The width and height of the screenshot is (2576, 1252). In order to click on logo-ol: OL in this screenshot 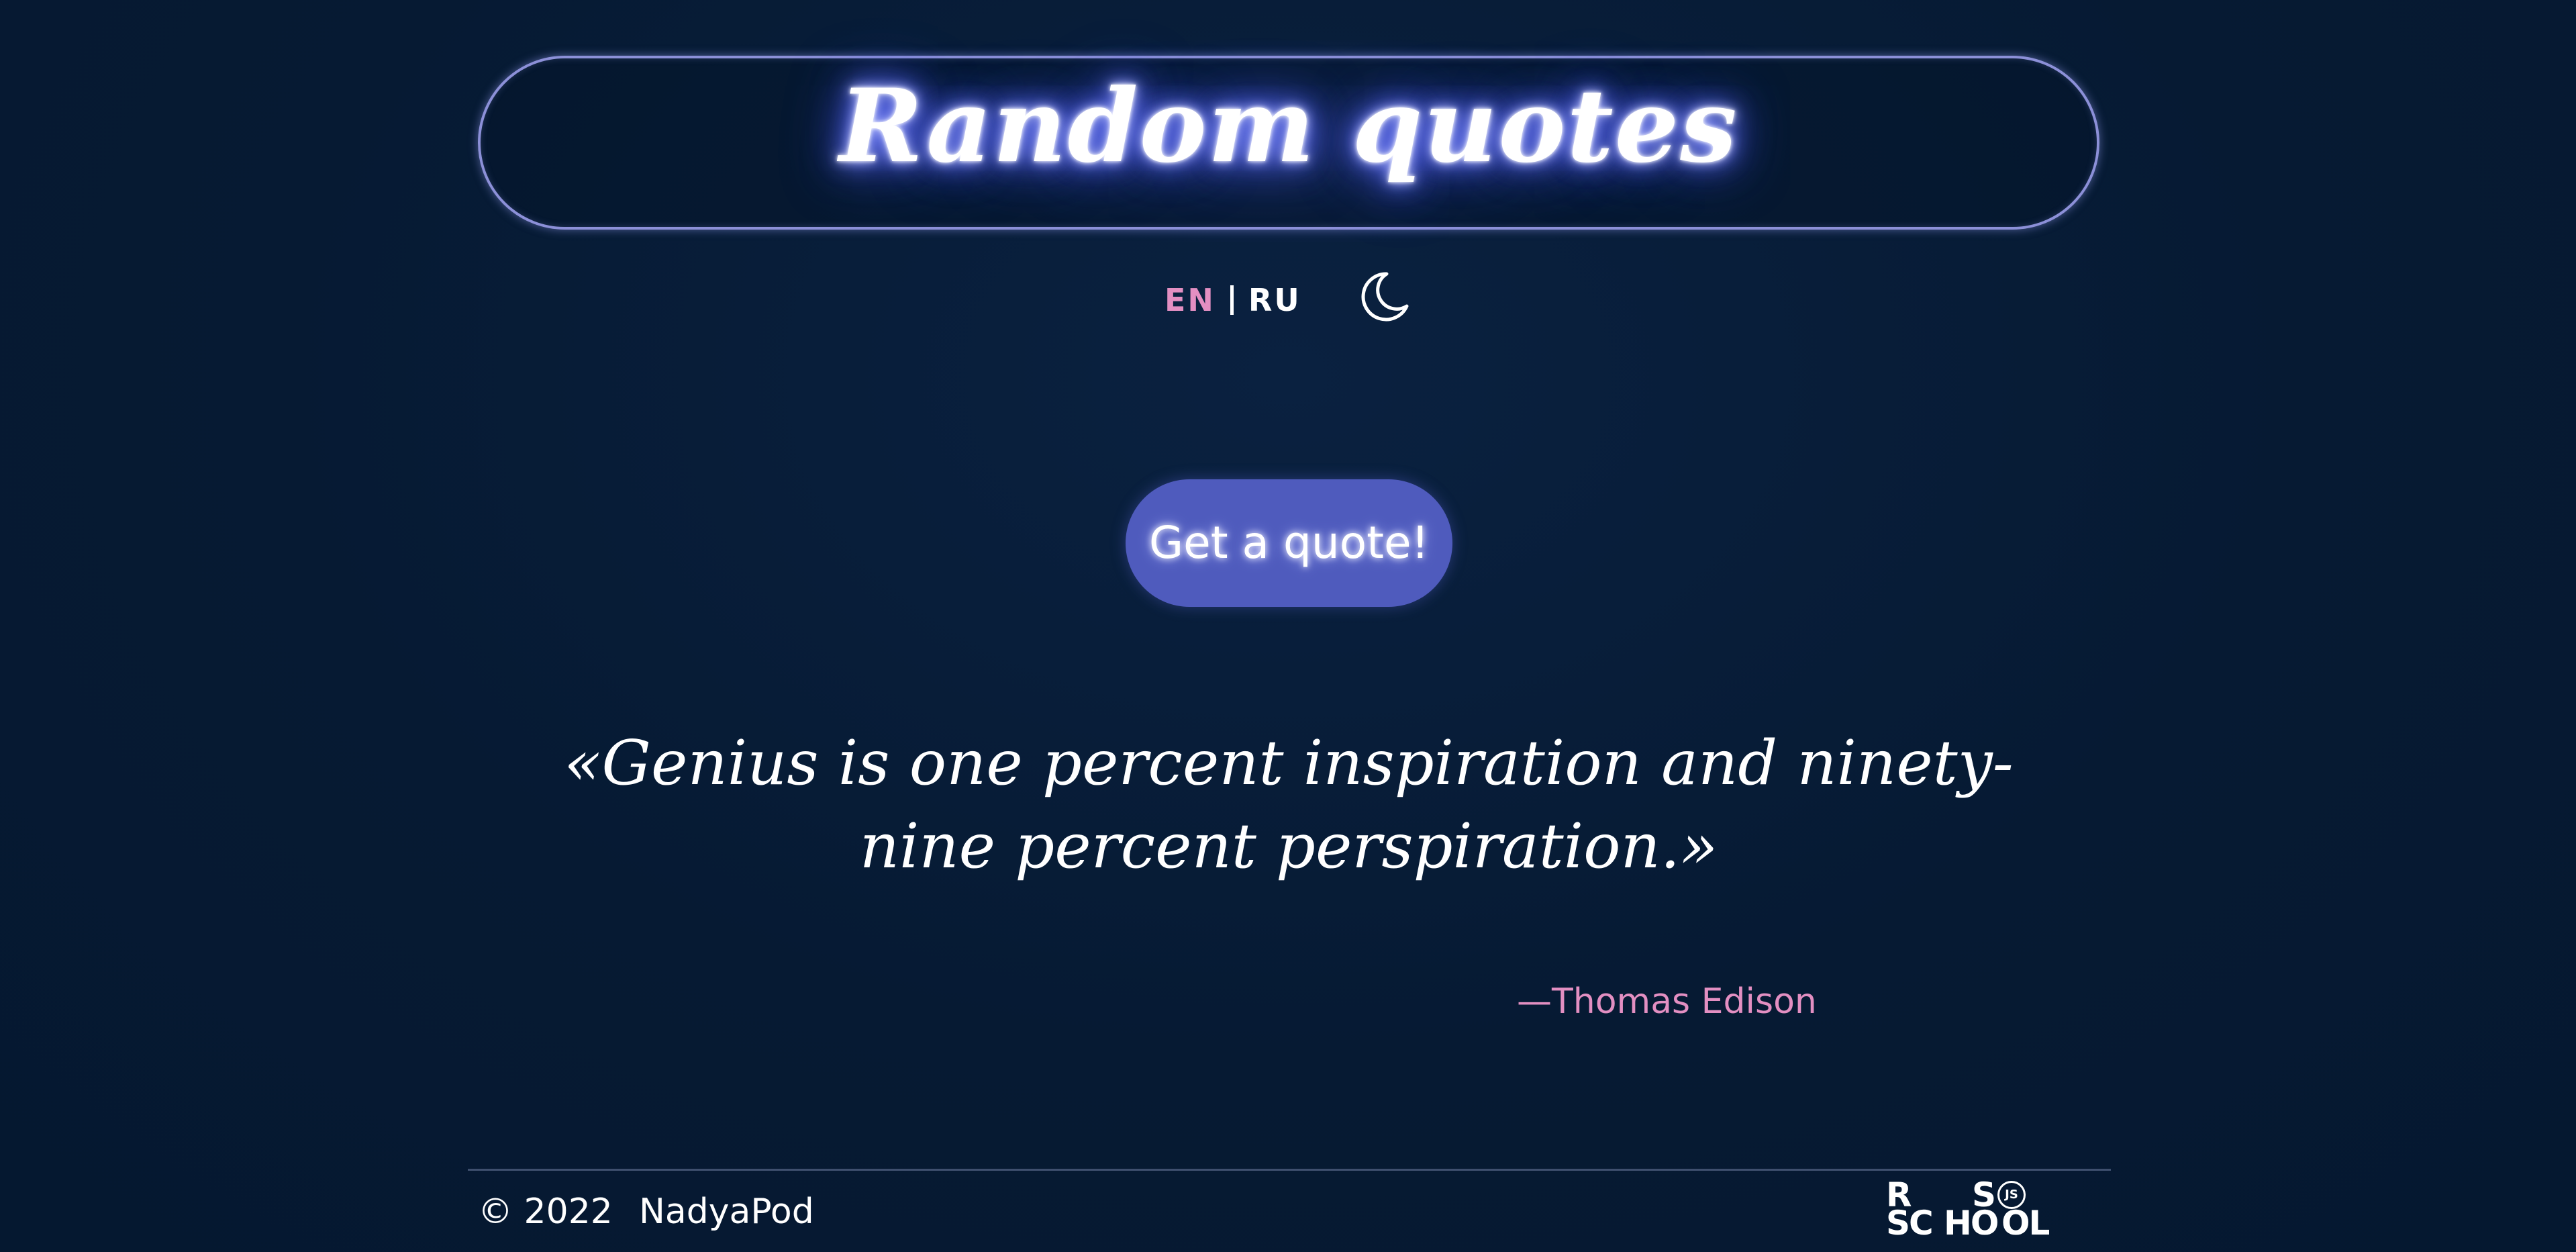, I will do `click(2025, 1223)`.